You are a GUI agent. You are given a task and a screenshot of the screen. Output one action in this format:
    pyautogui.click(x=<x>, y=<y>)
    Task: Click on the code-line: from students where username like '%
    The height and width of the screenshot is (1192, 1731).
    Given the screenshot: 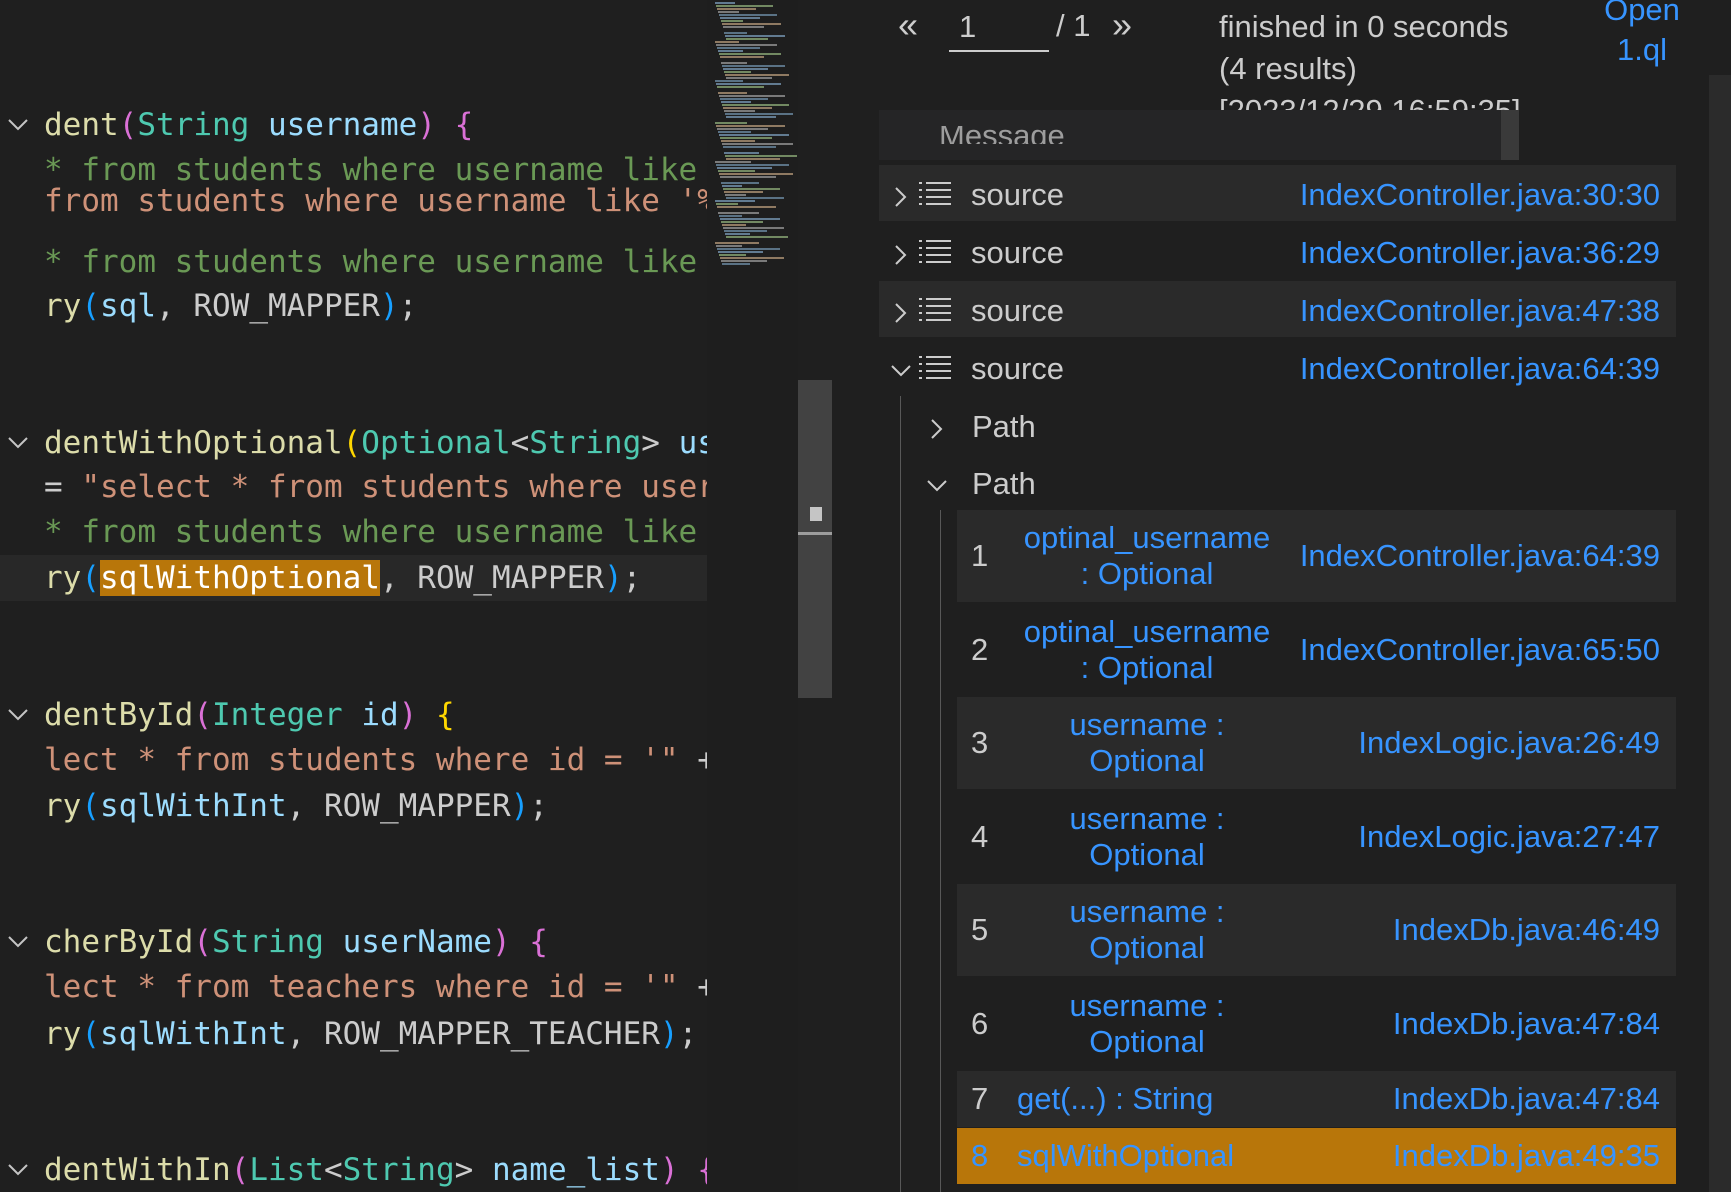 What is the action you would take?
    pyautogui.click(x=353, y=201)
    